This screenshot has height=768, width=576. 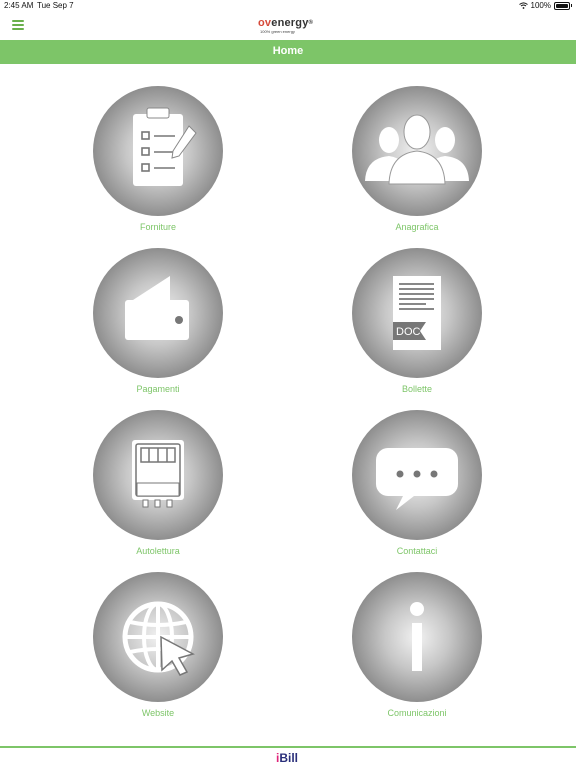 I want to click on meter-icon, so click(x=158, y=474).